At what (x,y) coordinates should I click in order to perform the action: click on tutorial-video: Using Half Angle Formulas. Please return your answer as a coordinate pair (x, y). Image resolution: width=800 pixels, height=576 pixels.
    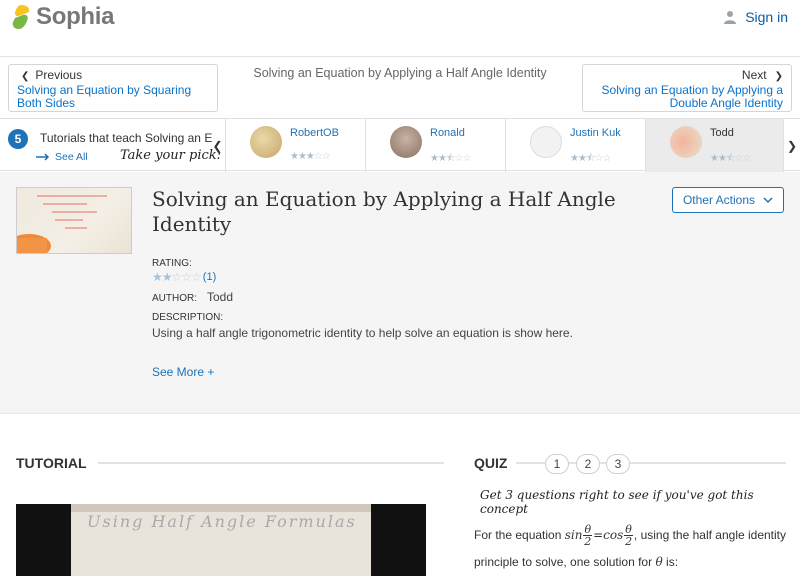
    Looking at the image, I should click on (221, 540).